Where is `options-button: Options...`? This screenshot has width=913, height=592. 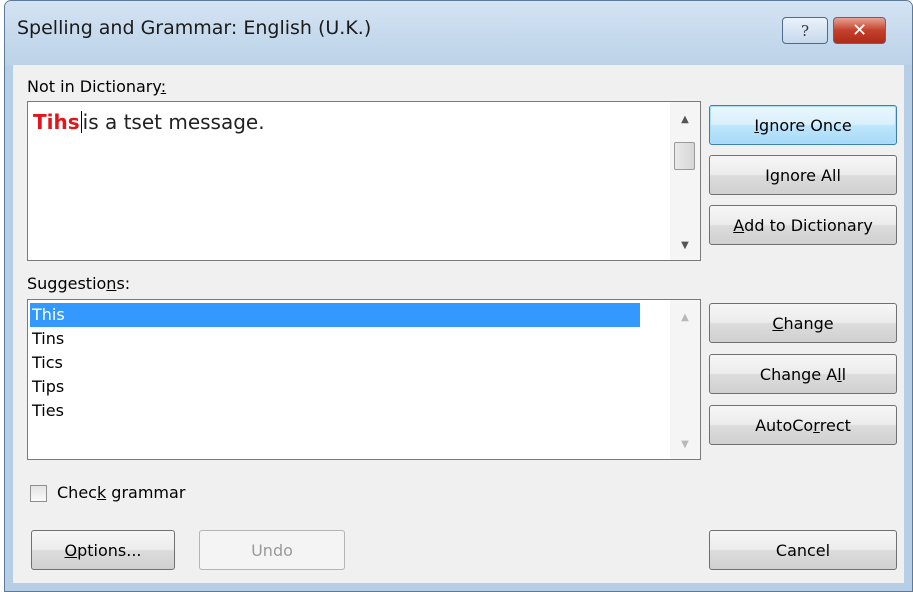
options-button: Options... is located at coordinates (103, 550).